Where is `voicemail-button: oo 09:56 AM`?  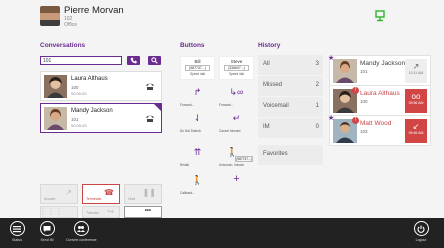 voicemail-button: oo 09:56 AM is located at coordinates (416, 101).